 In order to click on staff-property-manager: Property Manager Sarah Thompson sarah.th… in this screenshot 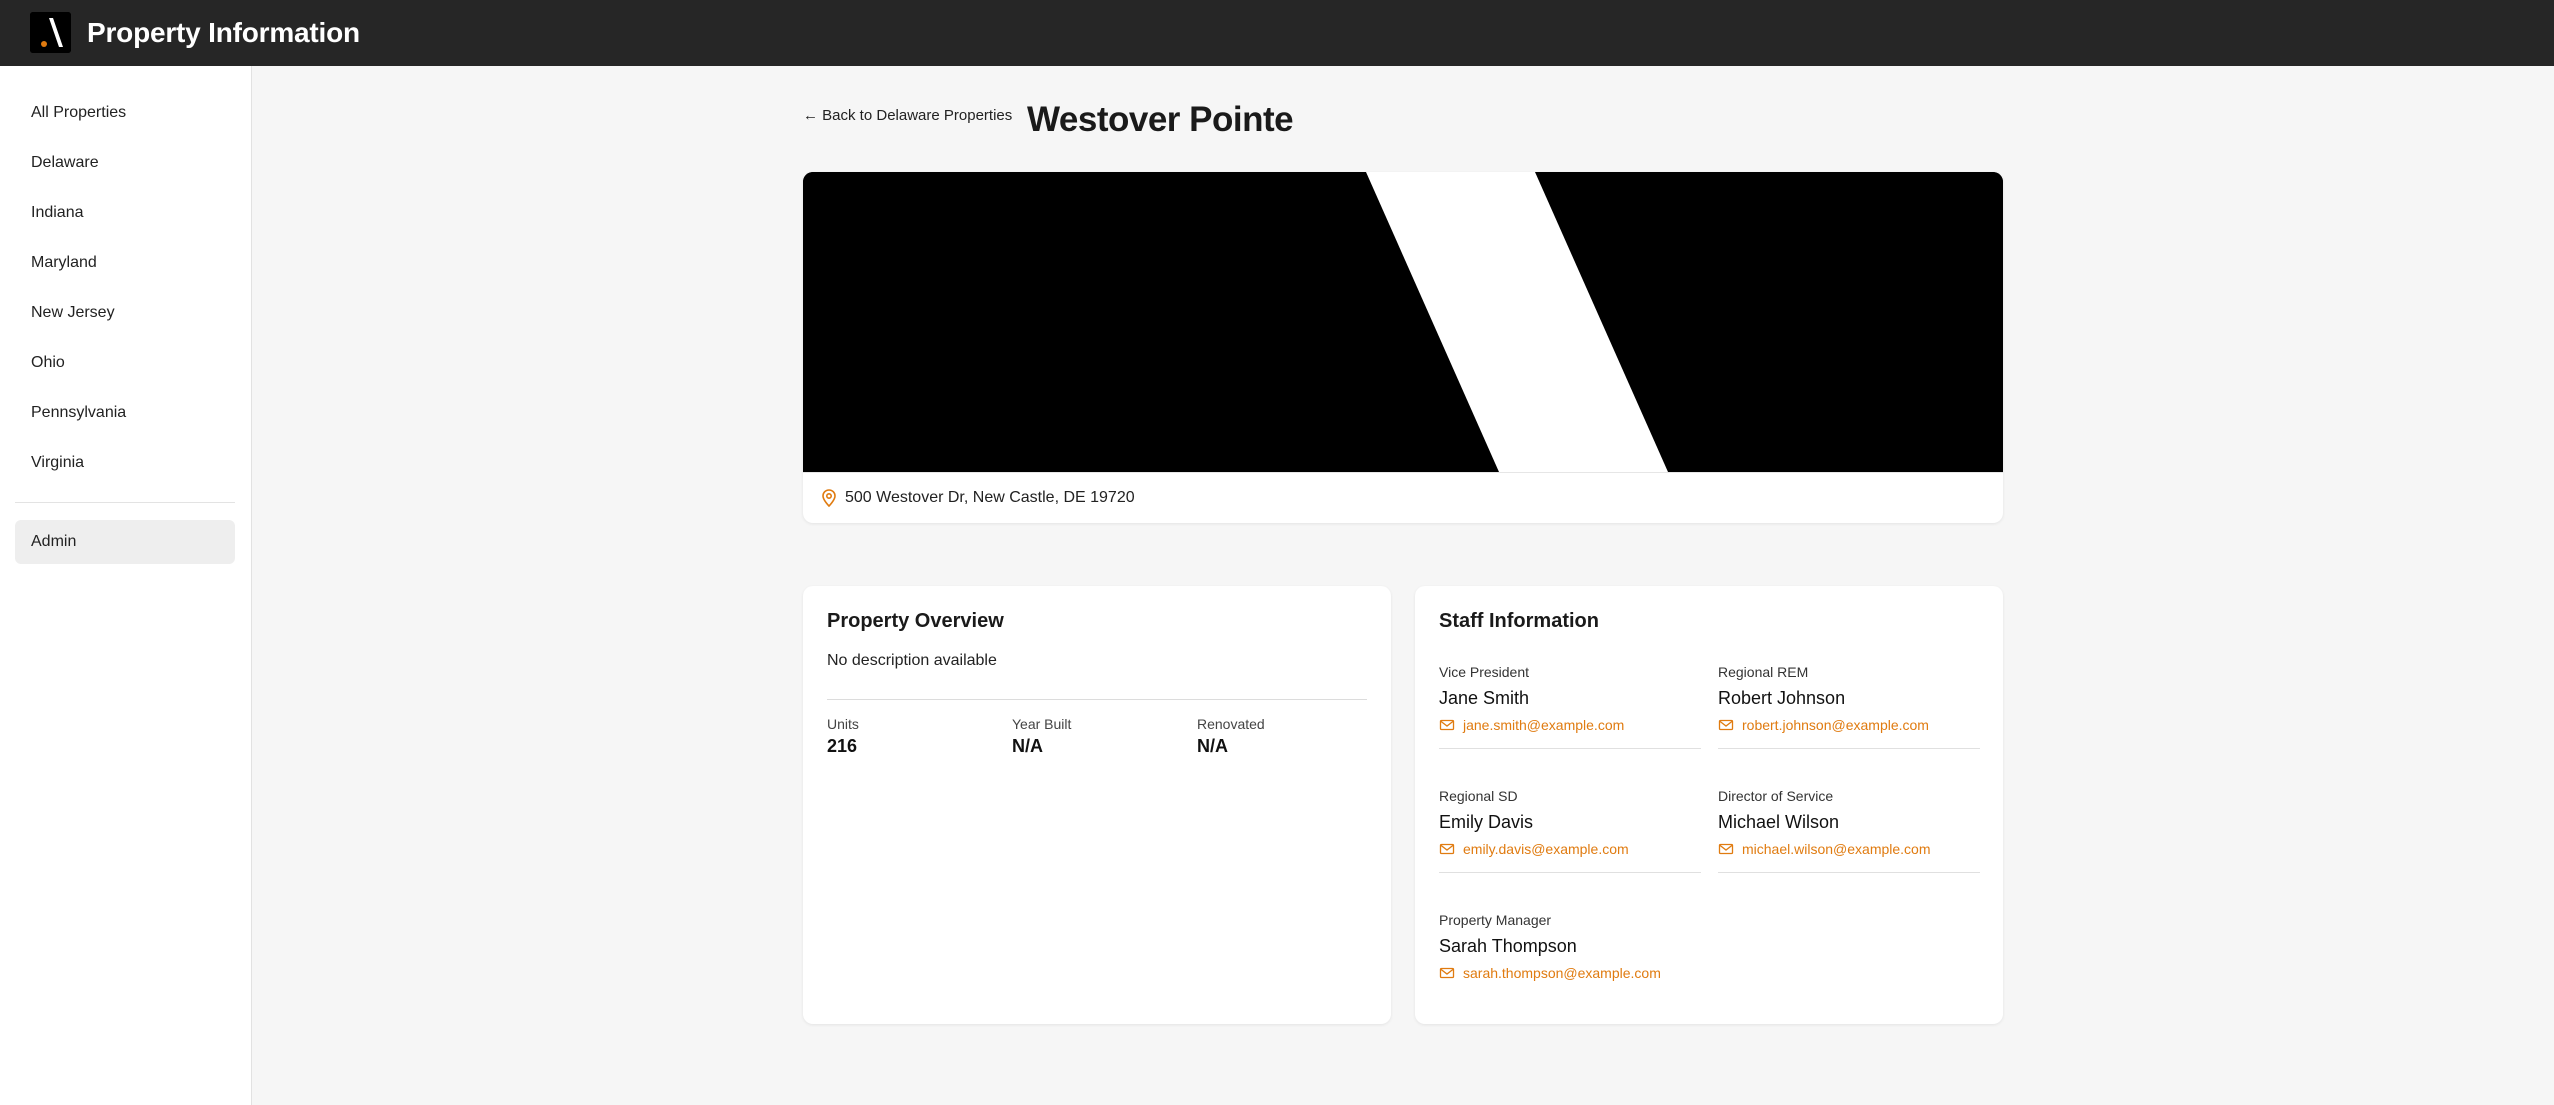, I will do `click(1570, 946)`.